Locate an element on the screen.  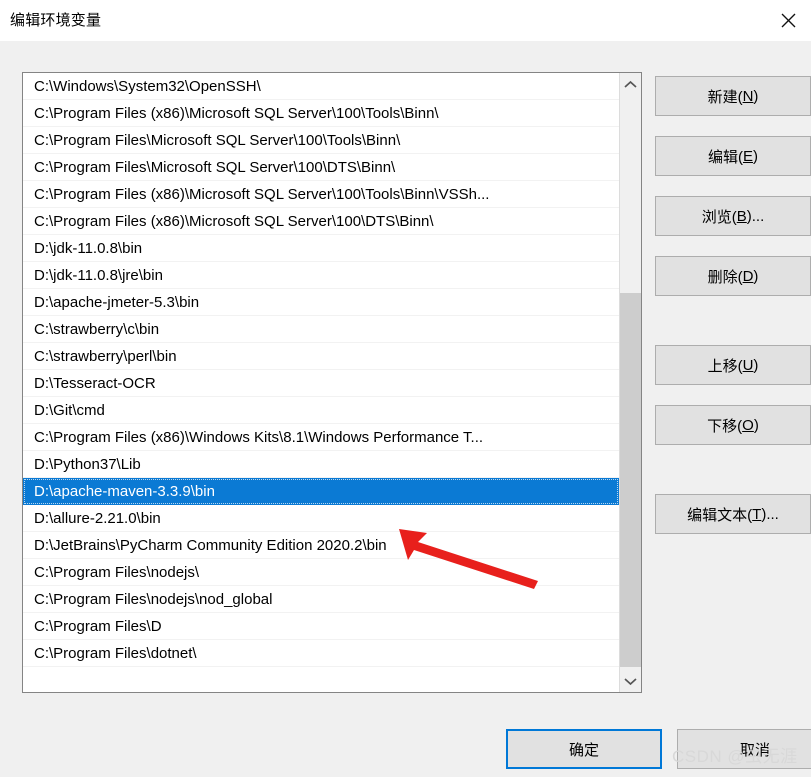
close-icon is located at coordinates (788, 20).